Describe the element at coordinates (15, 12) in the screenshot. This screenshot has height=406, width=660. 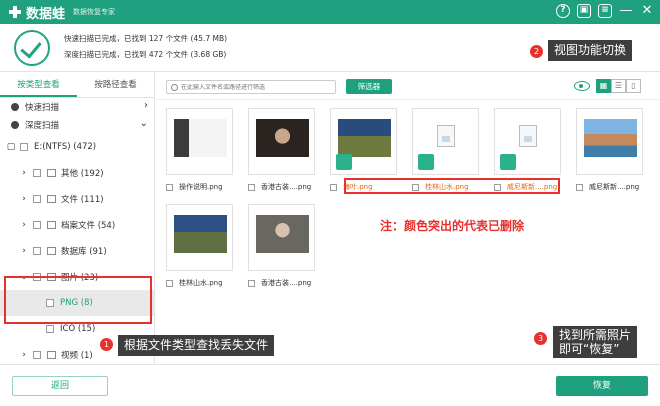
I see `plus-logo-icon` at that location.